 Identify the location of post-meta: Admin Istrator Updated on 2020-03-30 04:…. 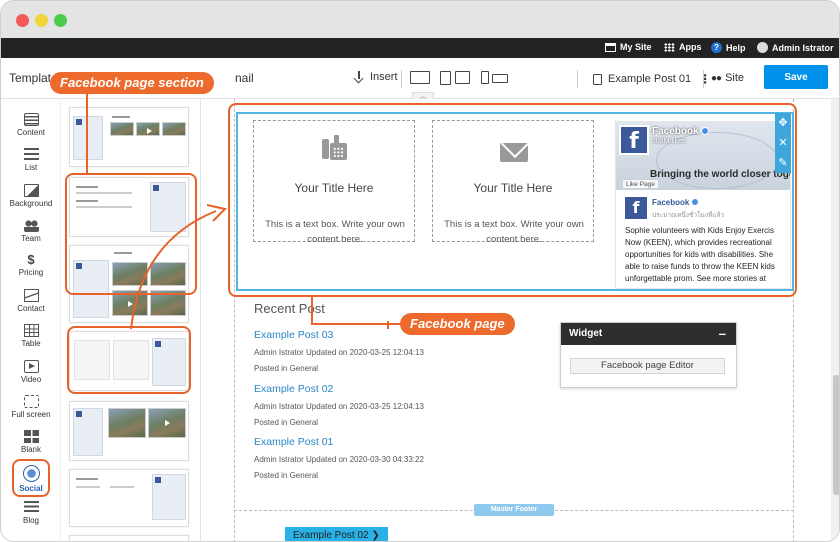
(339, 459).